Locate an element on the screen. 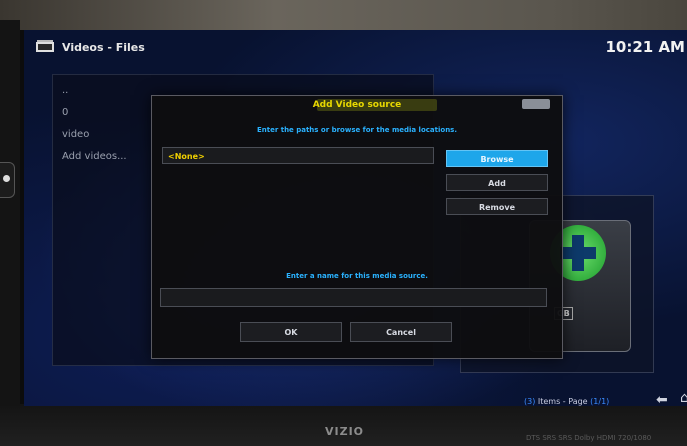 This screenshot has height=446, width=687. status-bar: (3) Items - Page (1/1) is located at coordinates (566, 401).